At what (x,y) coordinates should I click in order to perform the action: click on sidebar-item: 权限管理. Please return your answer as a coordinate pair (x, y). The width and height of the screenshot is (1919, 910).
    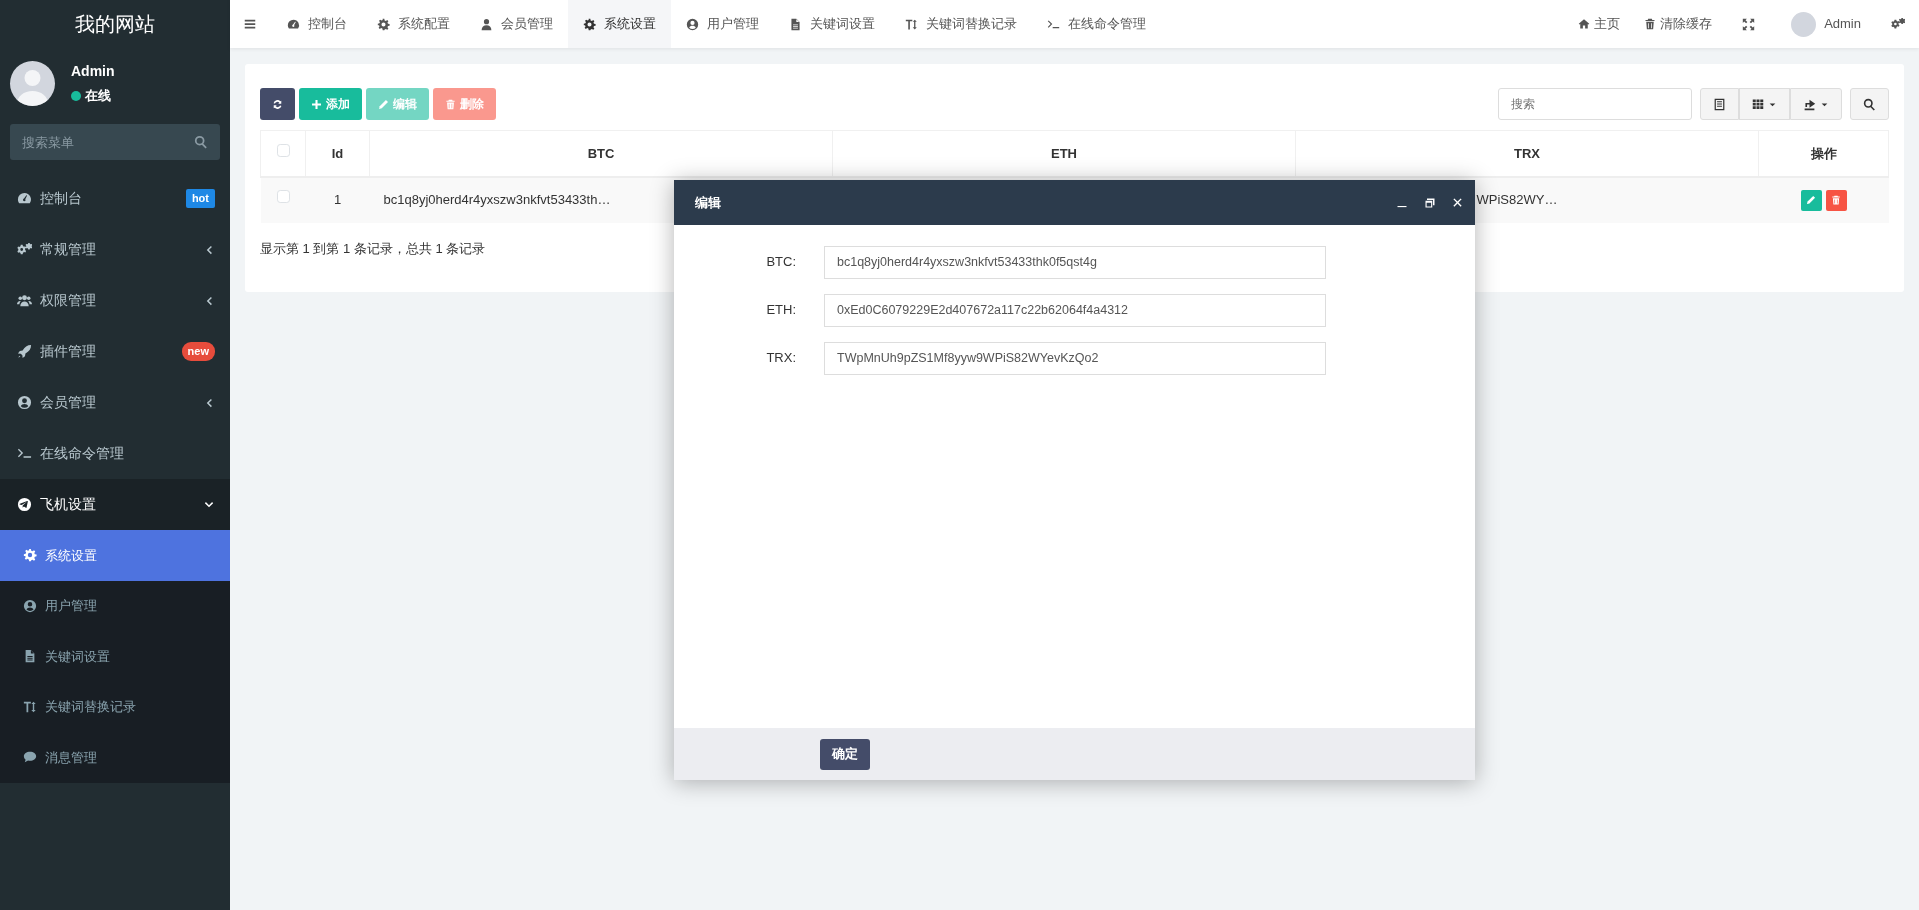
    Looking at the image, I should click on (115, 300).